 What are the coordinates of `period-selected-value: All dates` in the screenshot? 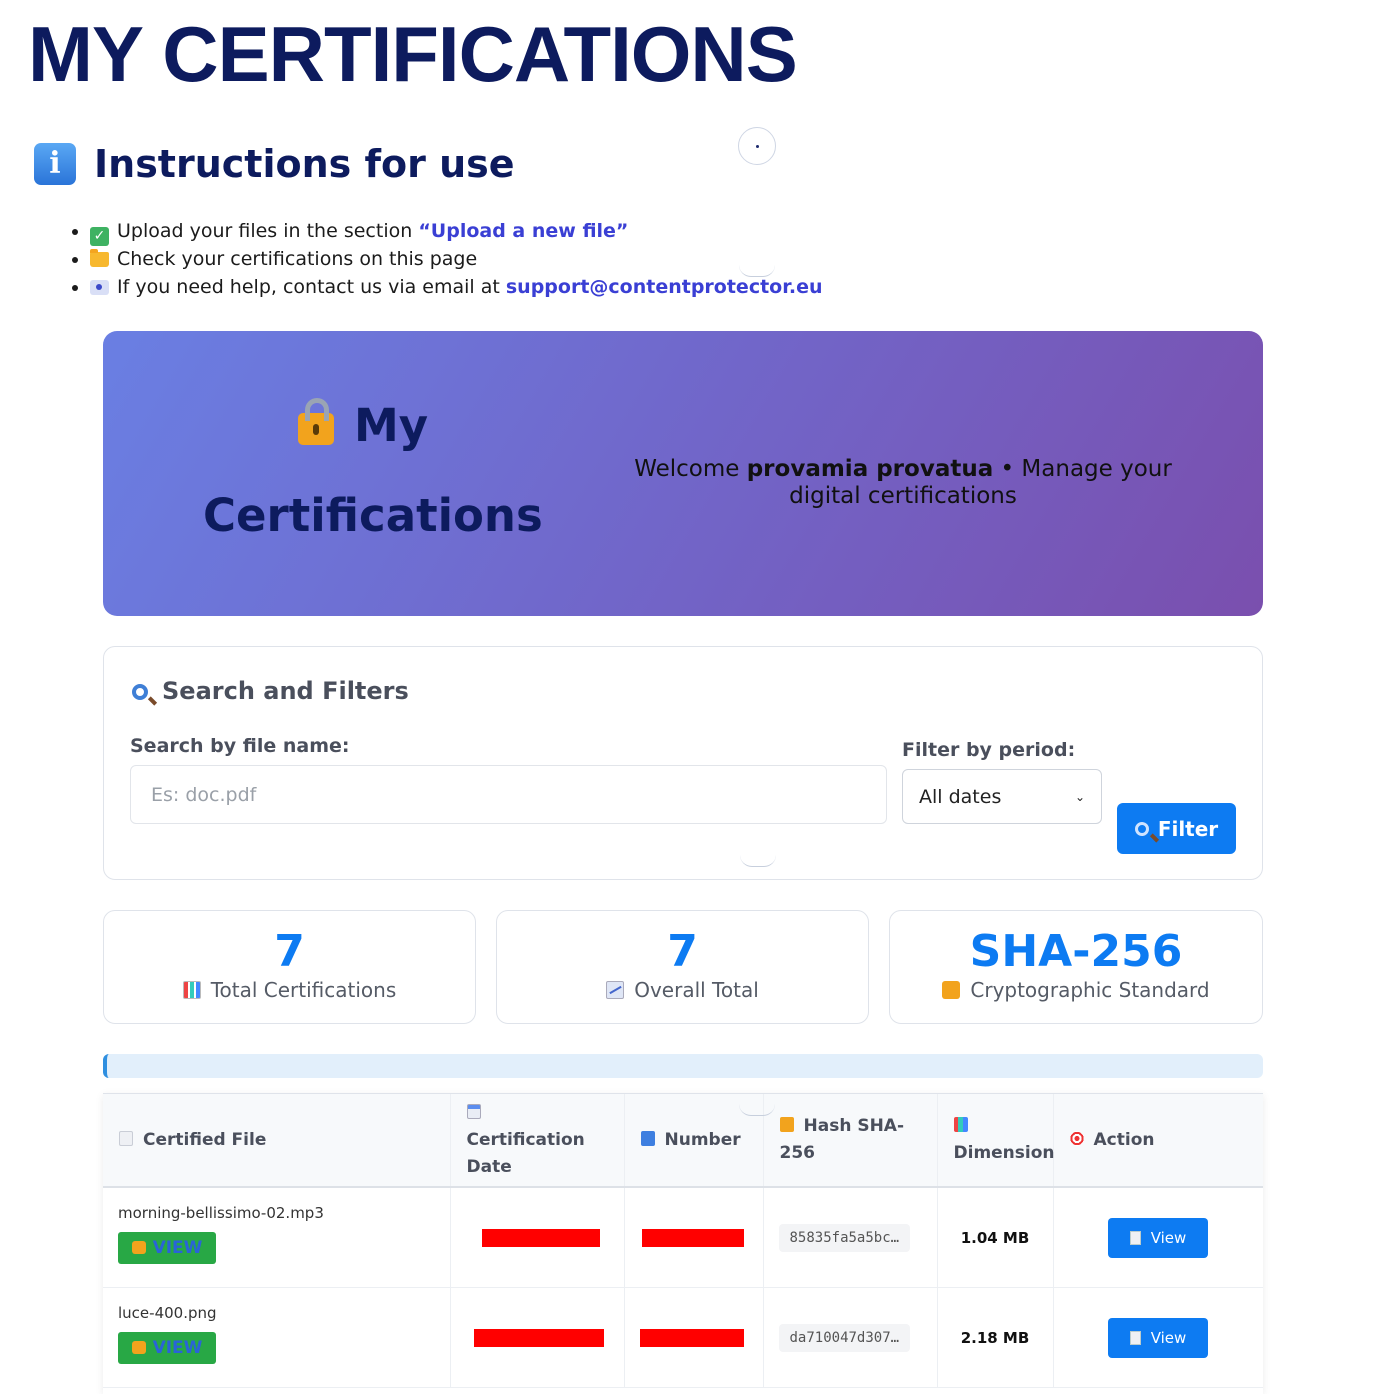 It's located at (960, 796).